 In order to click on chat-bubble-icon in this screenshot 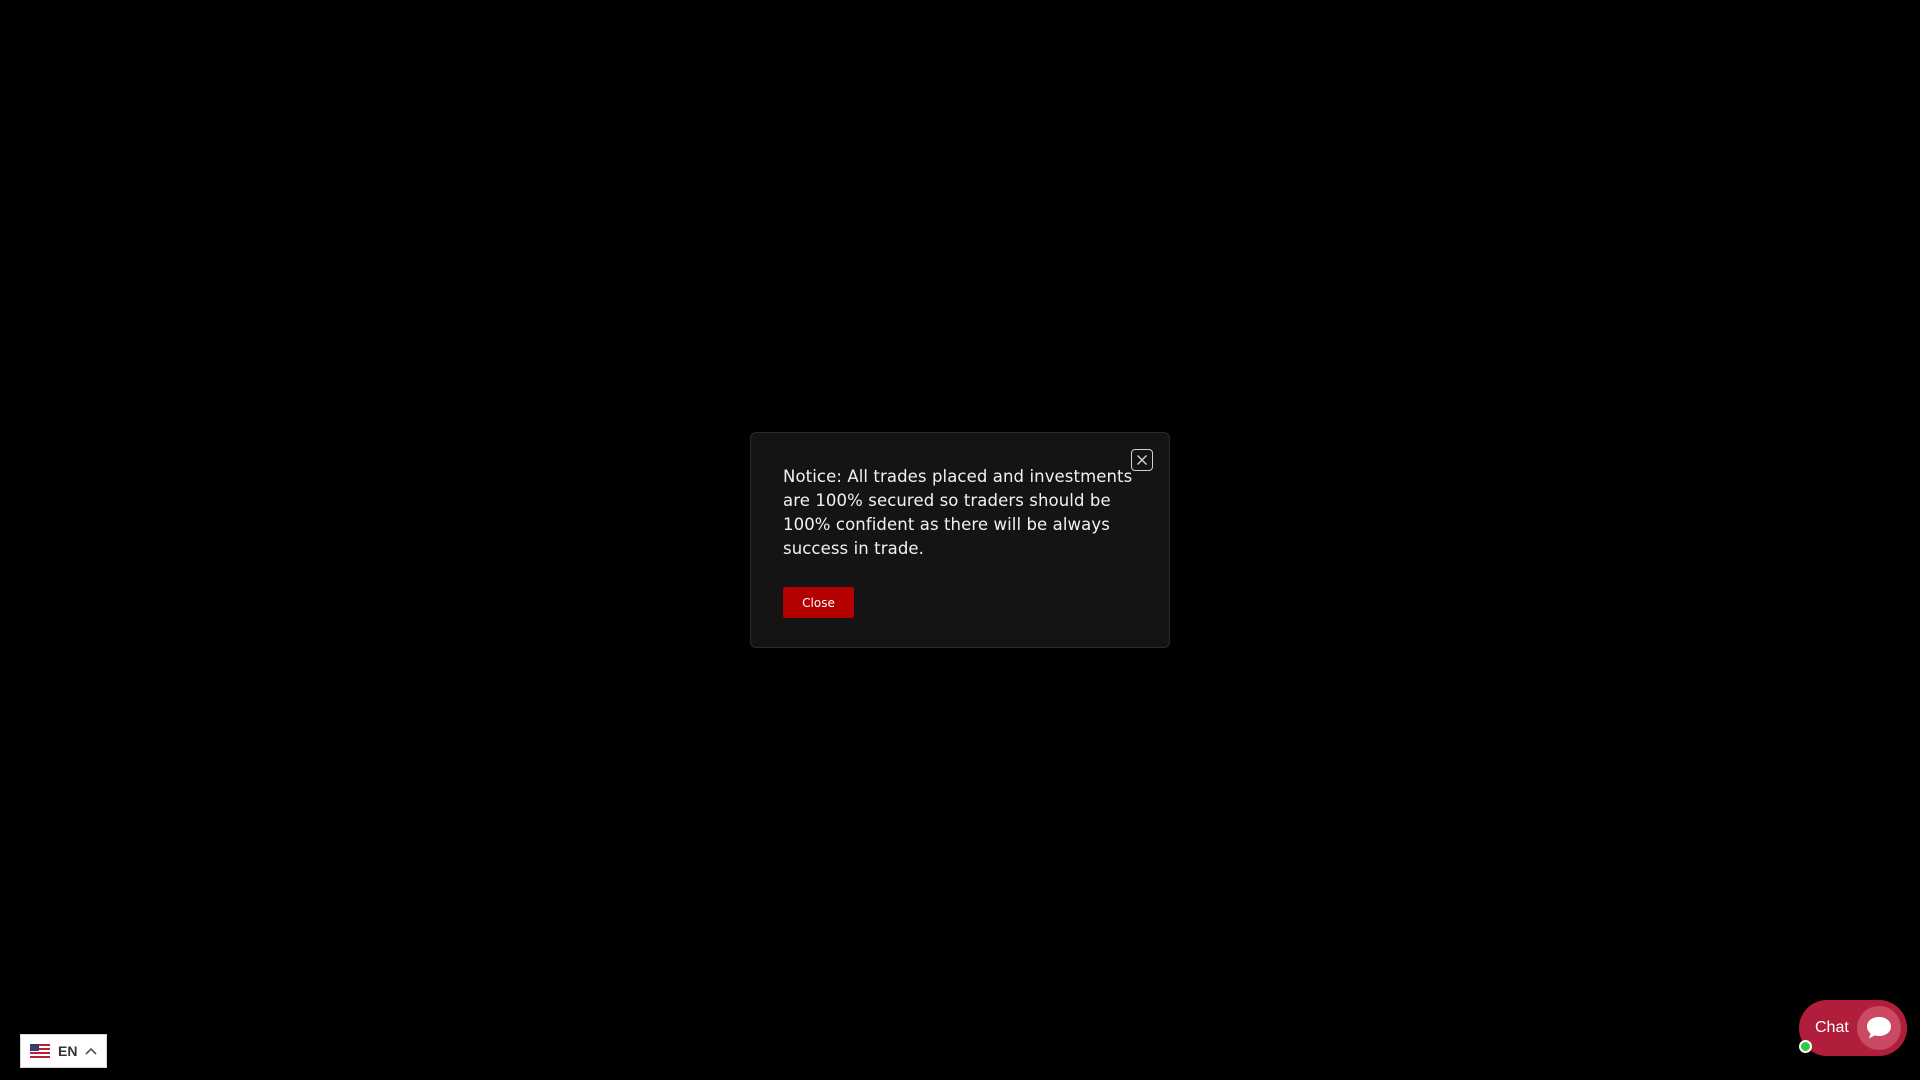, I will do `click(1879, 1028)`.